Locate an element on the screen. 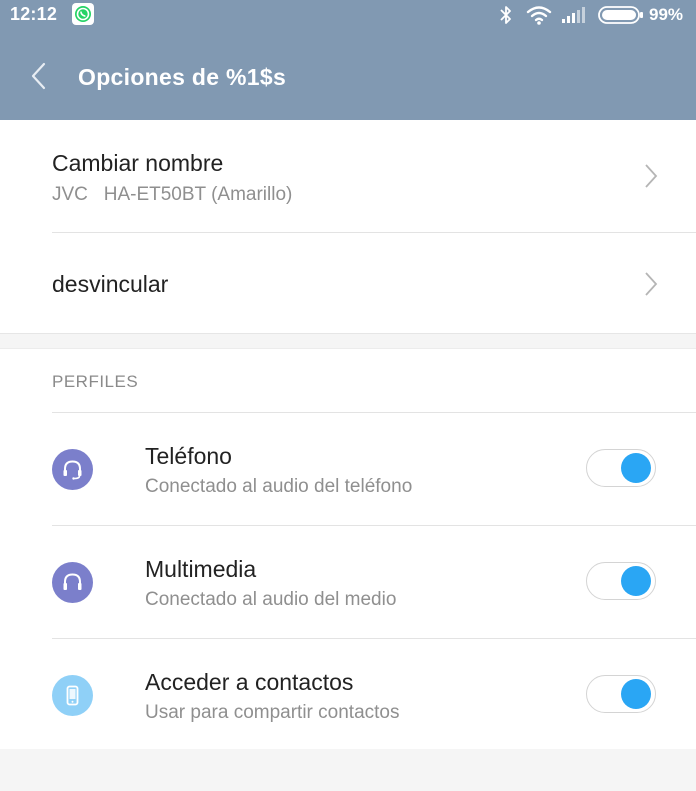 Image resolution: width=696 pixels, height=791 pixels. profile-subtitle: Usar para compartir contactos is located at coordinates (272, 712).